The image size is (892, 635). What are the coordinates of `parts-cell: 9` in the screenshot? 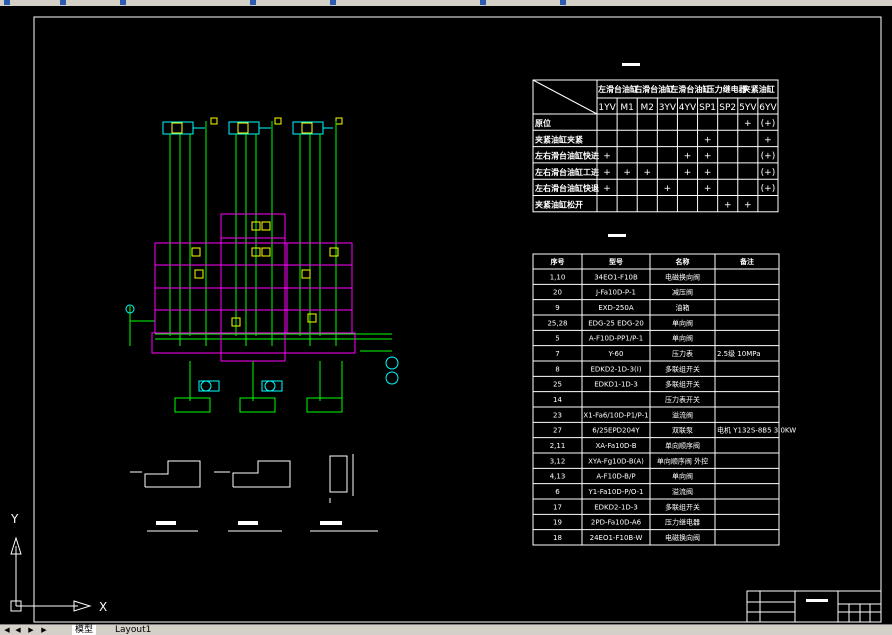 It's located at (557, 308).